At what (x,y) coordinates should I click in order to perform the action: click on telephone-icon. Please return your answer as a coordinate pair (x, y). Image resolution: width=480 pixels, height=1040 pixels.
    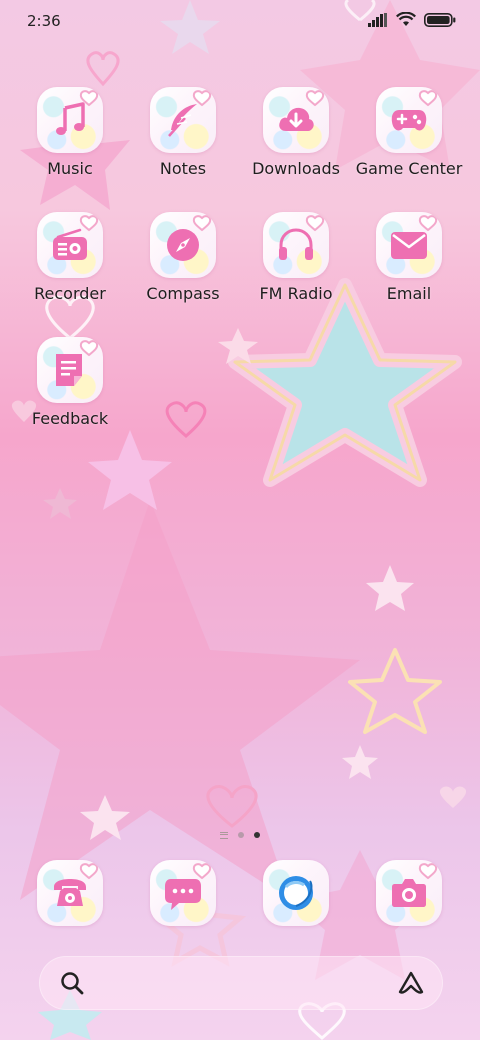
    Looking at the image, I should click on (70, 892).